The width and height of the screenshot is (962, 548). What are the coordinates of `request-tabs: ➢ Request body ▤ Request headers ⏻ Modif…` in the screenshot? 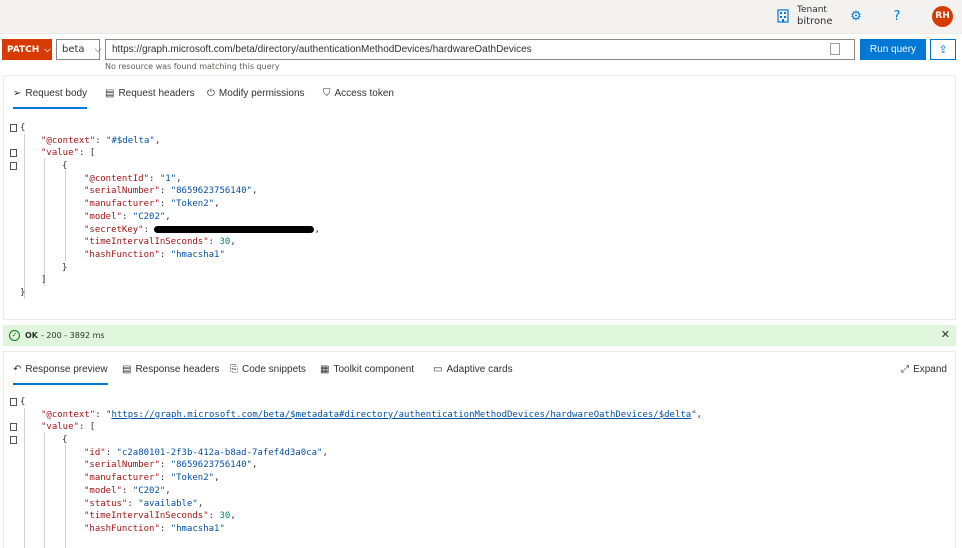 It's located at (479, 94).